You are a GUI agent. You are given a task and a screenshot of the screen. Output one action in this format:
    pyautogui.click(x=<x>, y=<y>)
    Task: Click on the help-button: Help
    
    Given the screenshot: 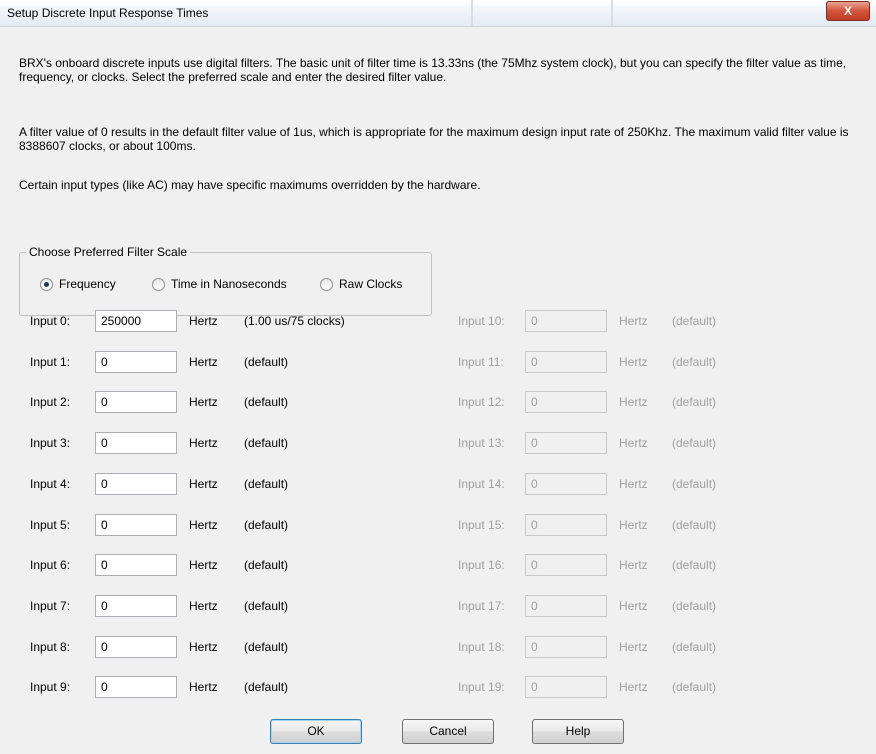 What is the action you would take?
    pyautogui.click(x=578, y=731)
    